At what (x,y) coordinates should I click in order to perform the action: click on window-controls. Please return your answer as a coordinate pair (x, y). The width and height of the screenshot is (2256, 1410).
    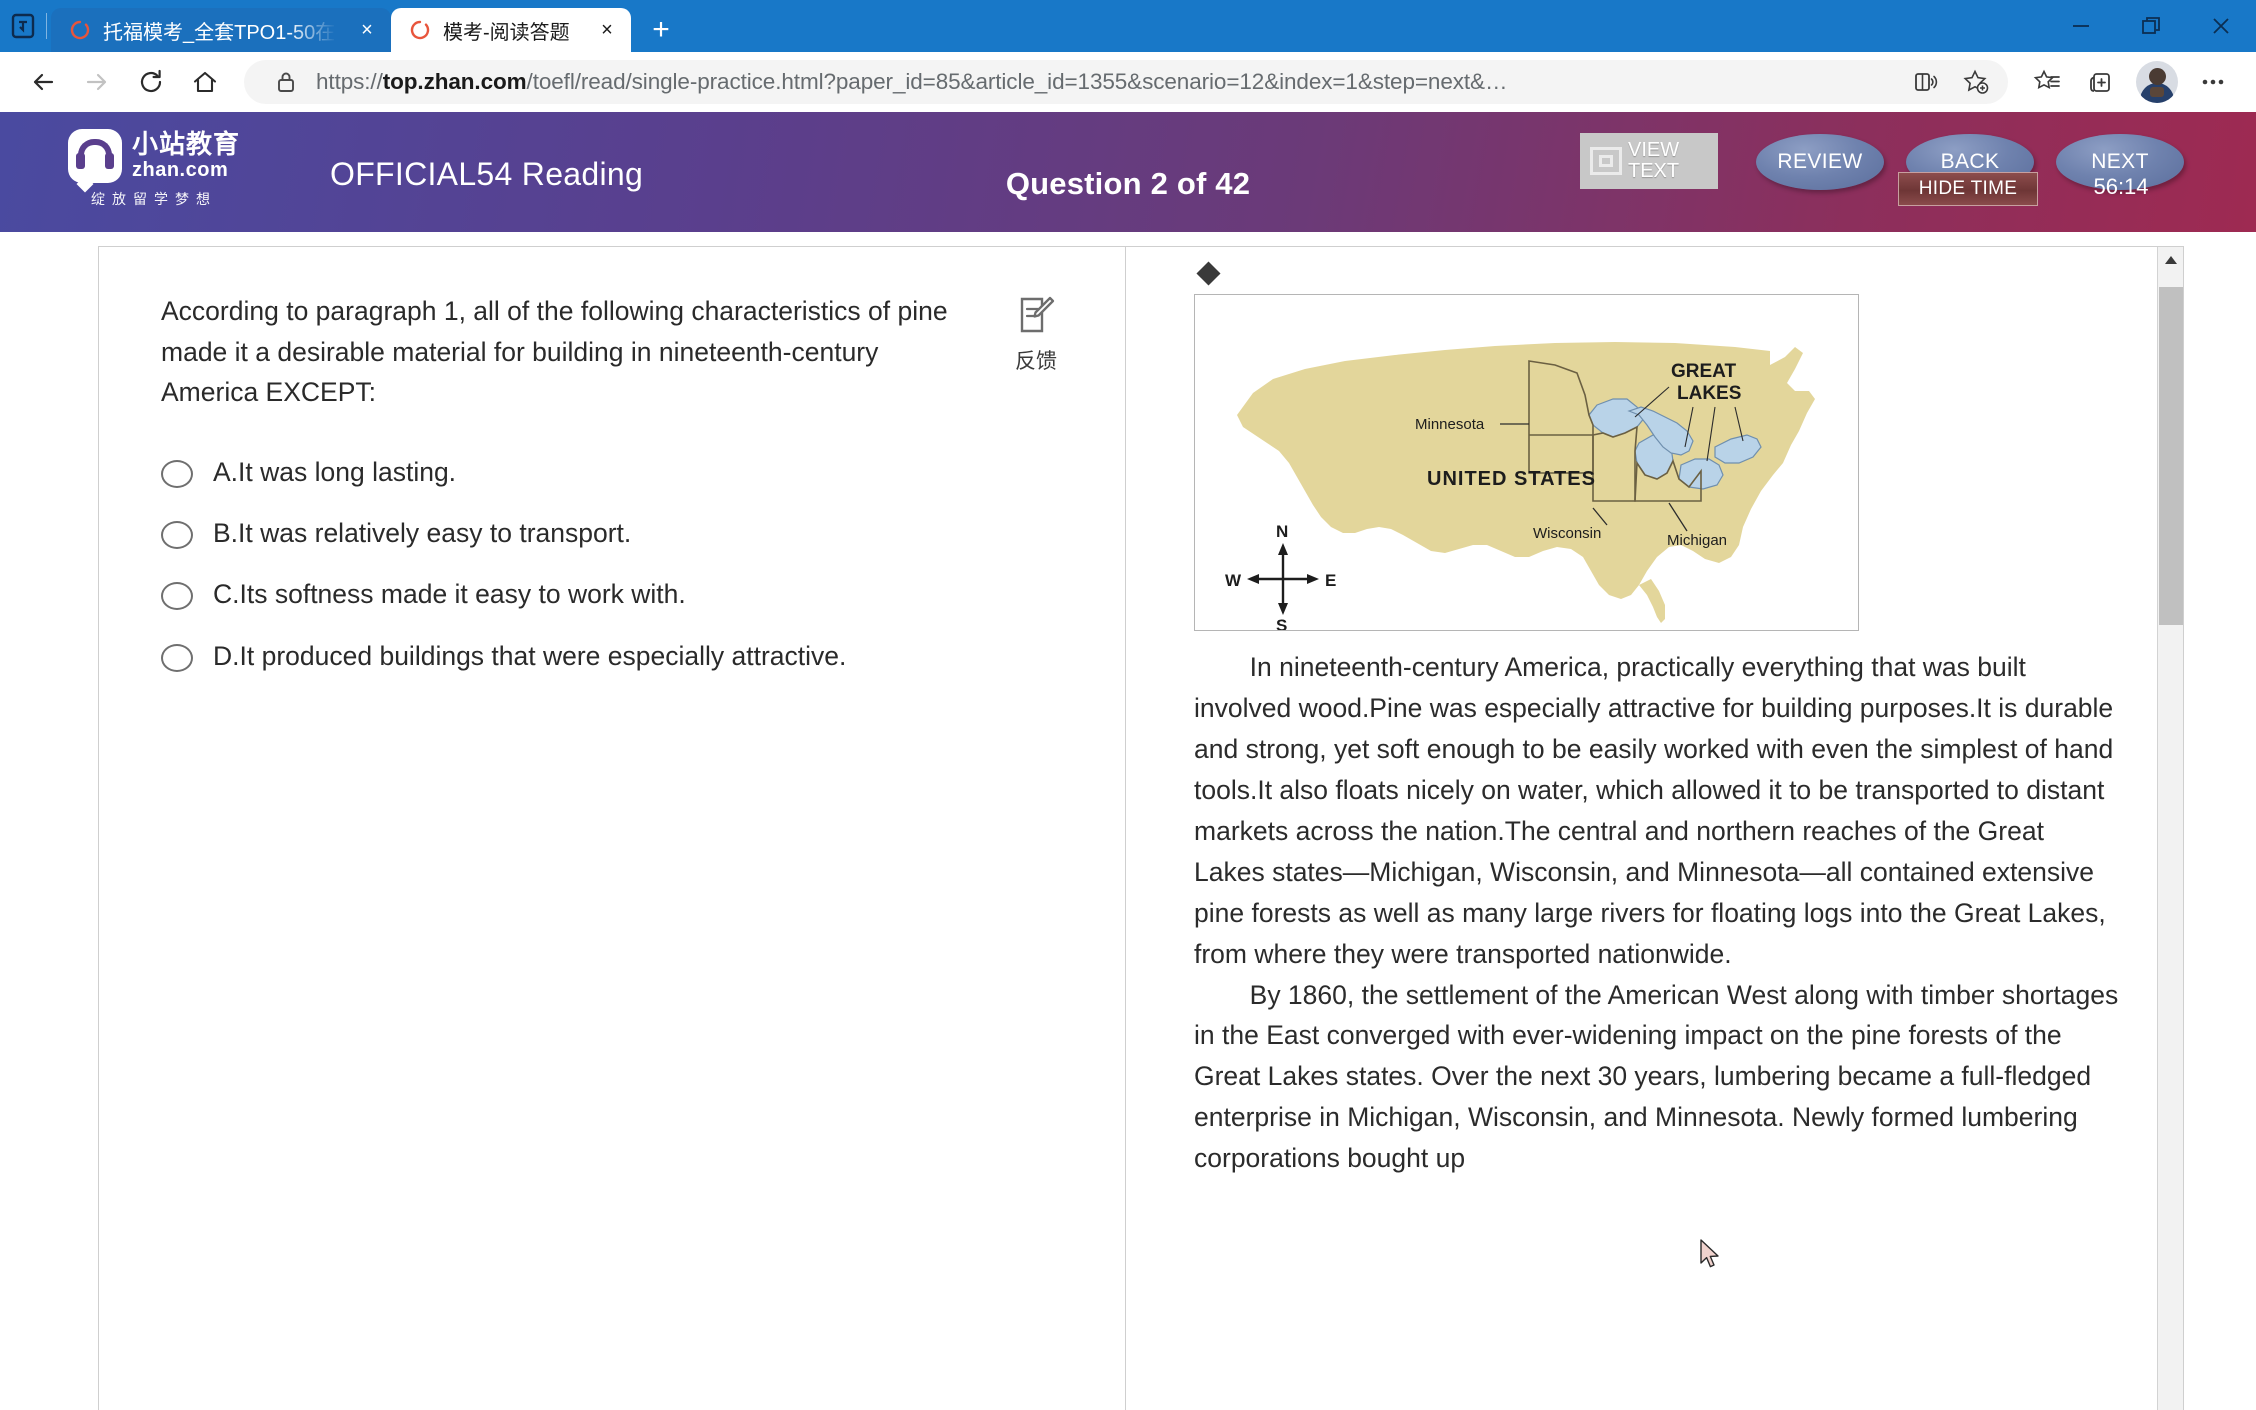
    Looking at the image, I should click on (2151, 26).